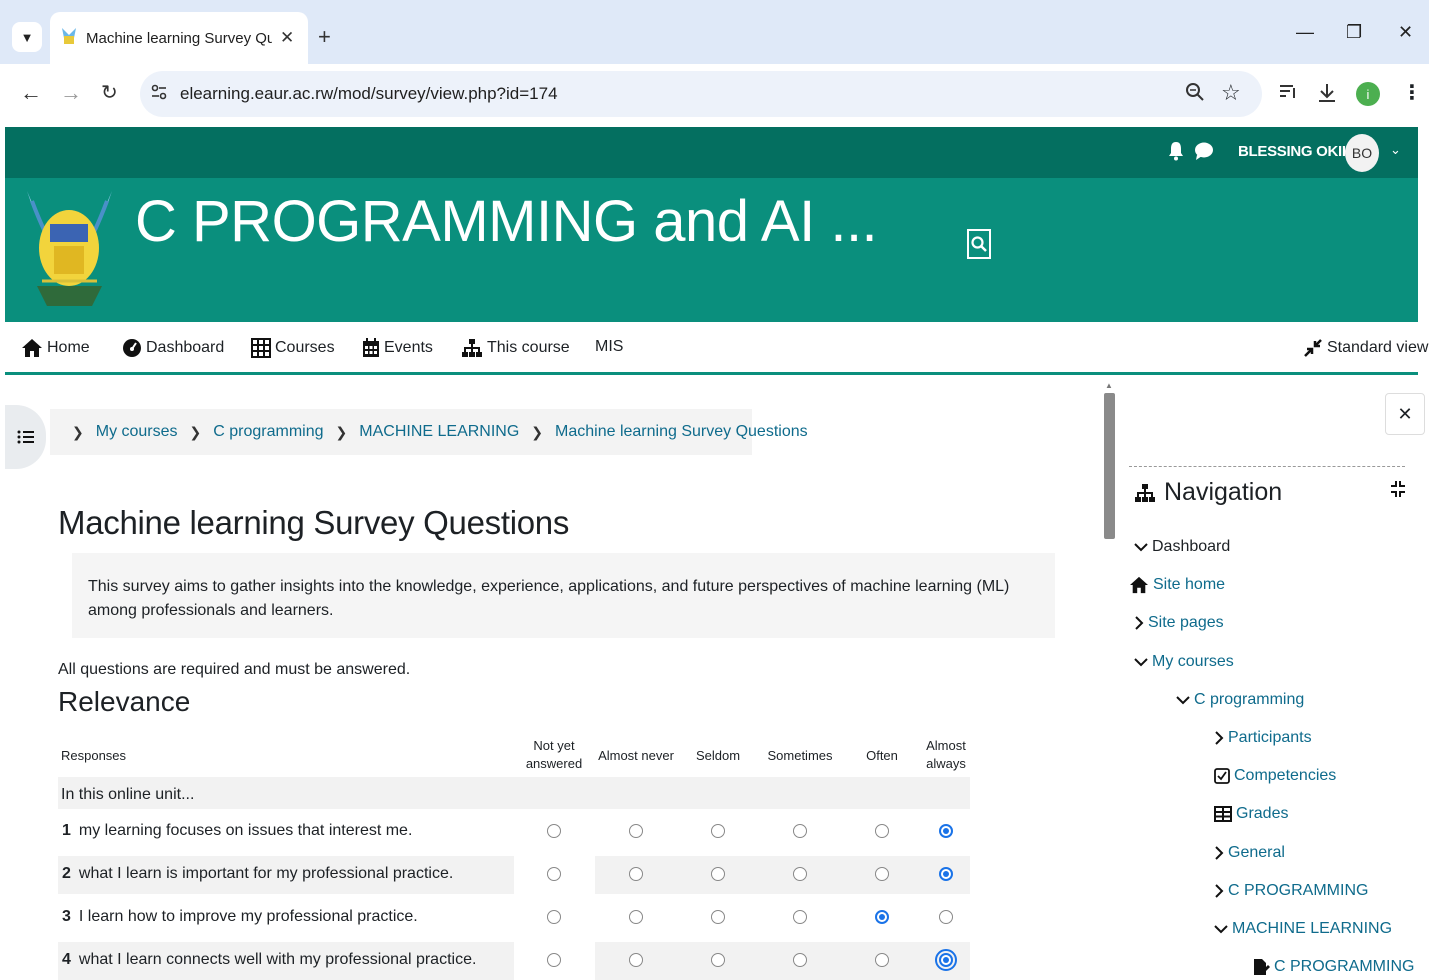 The image size is (1429, 980). Describe the element at coordinates (1313, 348) in the screenshot. I see `compress-arrows-icon` at that location.